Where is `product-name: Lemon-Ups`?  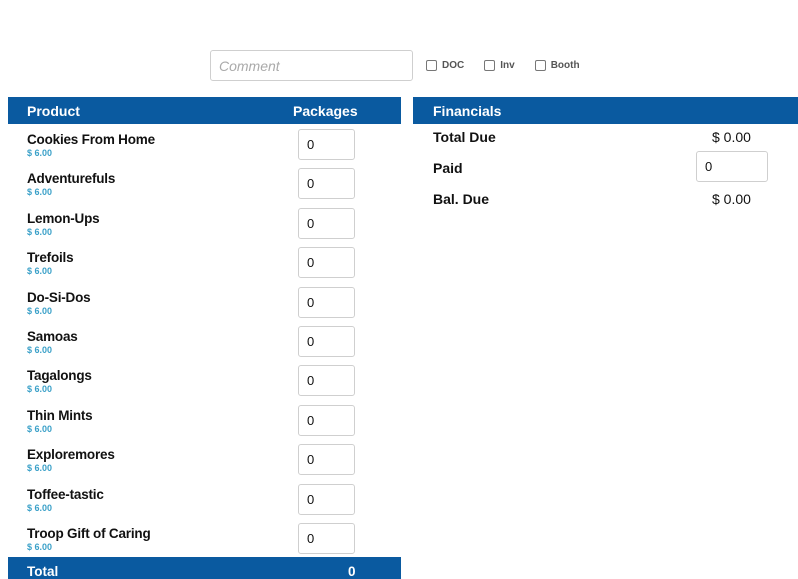
product-name: Lemon-Ups is located at coordinates (63, 218).